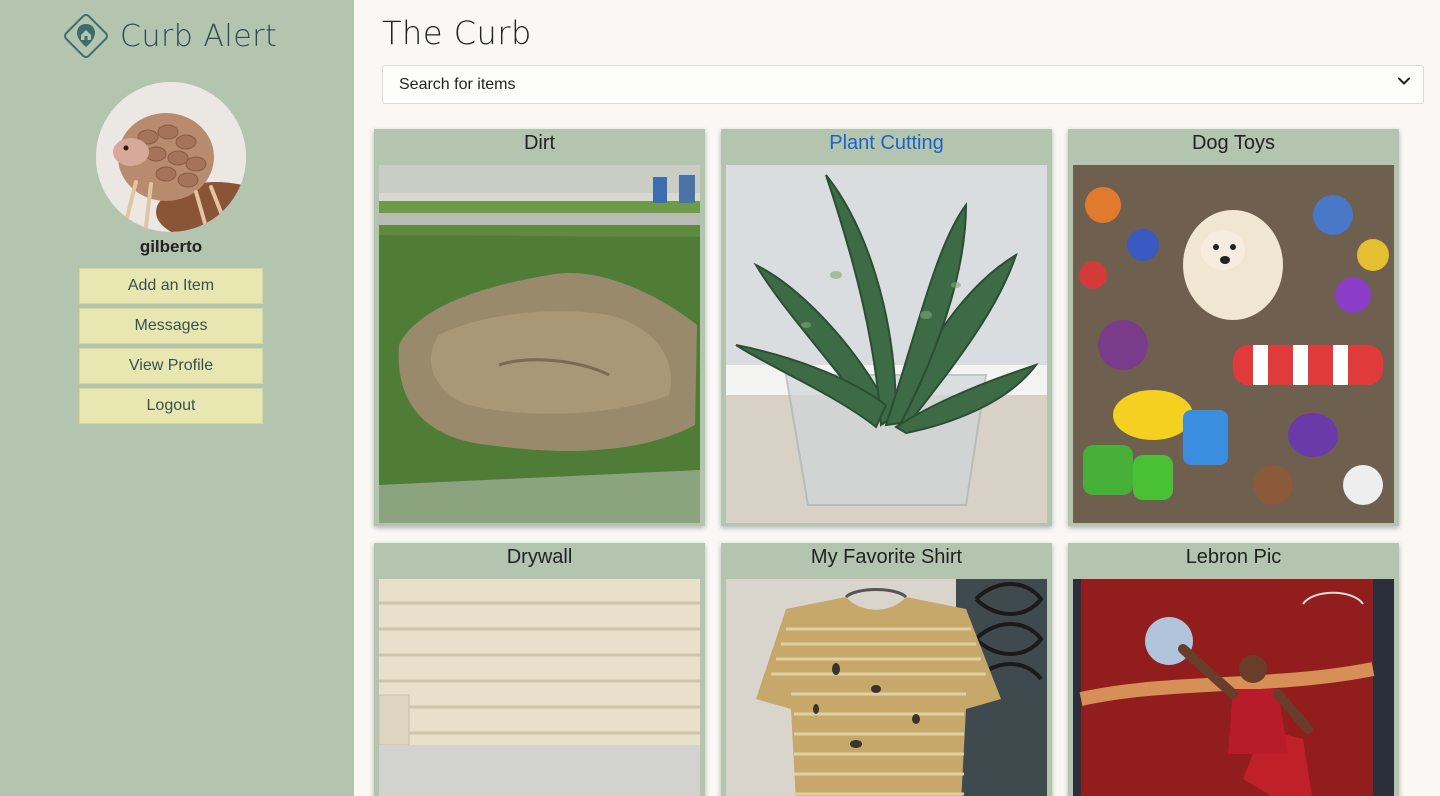  I want to click on item-title: Drywall, so click(539, 557).